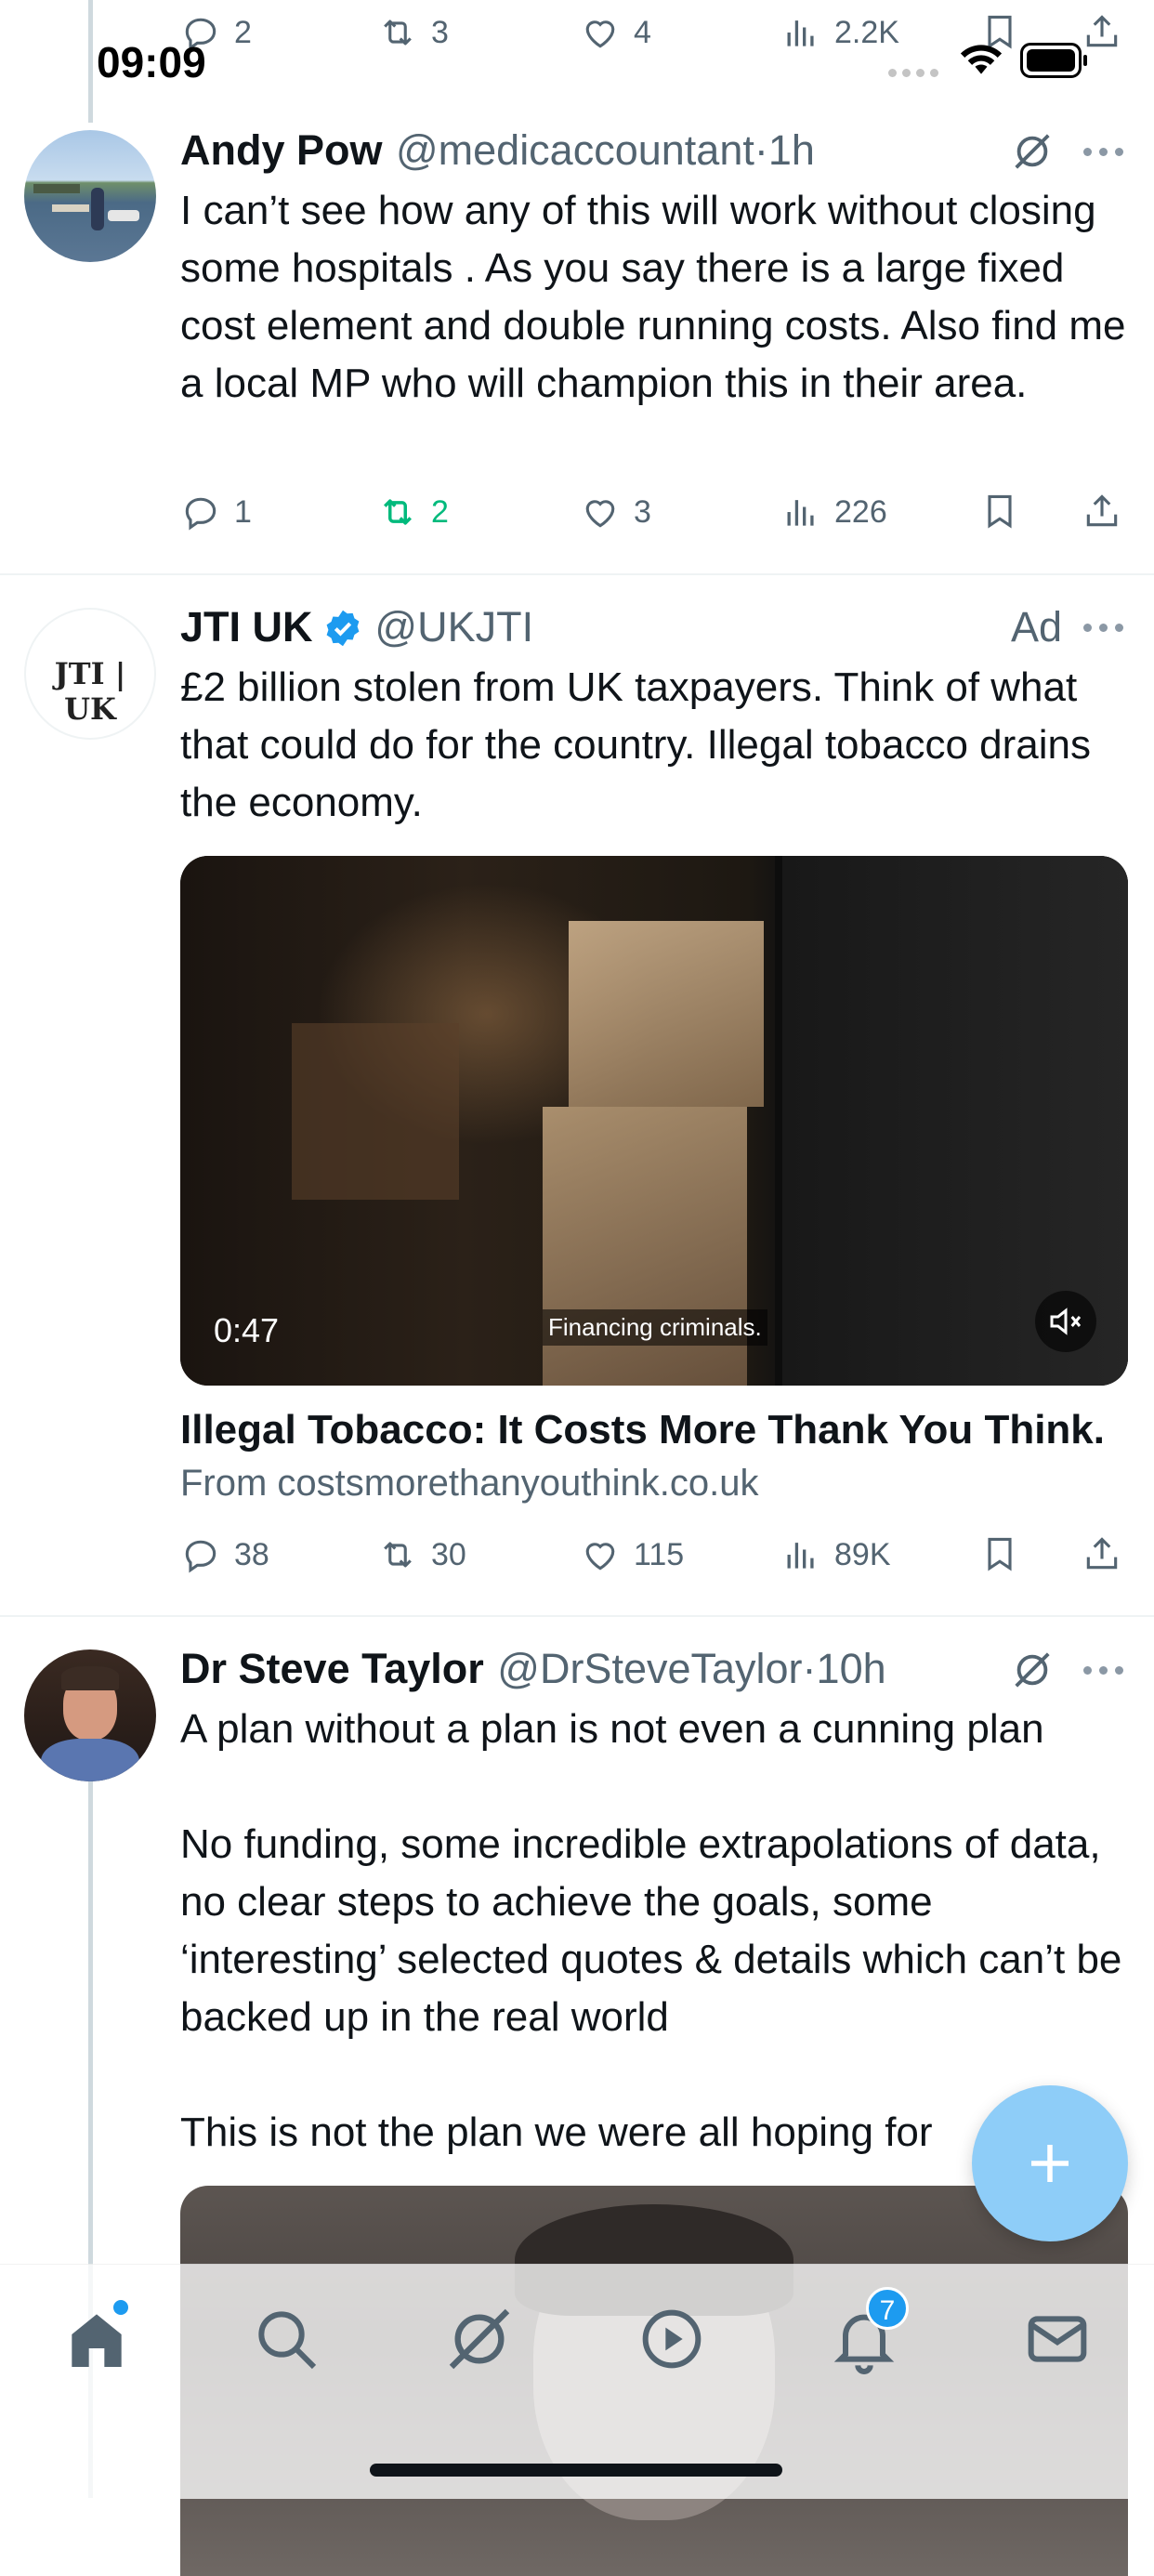 The height and width of the screenshot is (2576, 1154). What do you see at coordinates (1053, 60) in the screenshot?
I see `battery-icon` at bounding box center [1053, 60].